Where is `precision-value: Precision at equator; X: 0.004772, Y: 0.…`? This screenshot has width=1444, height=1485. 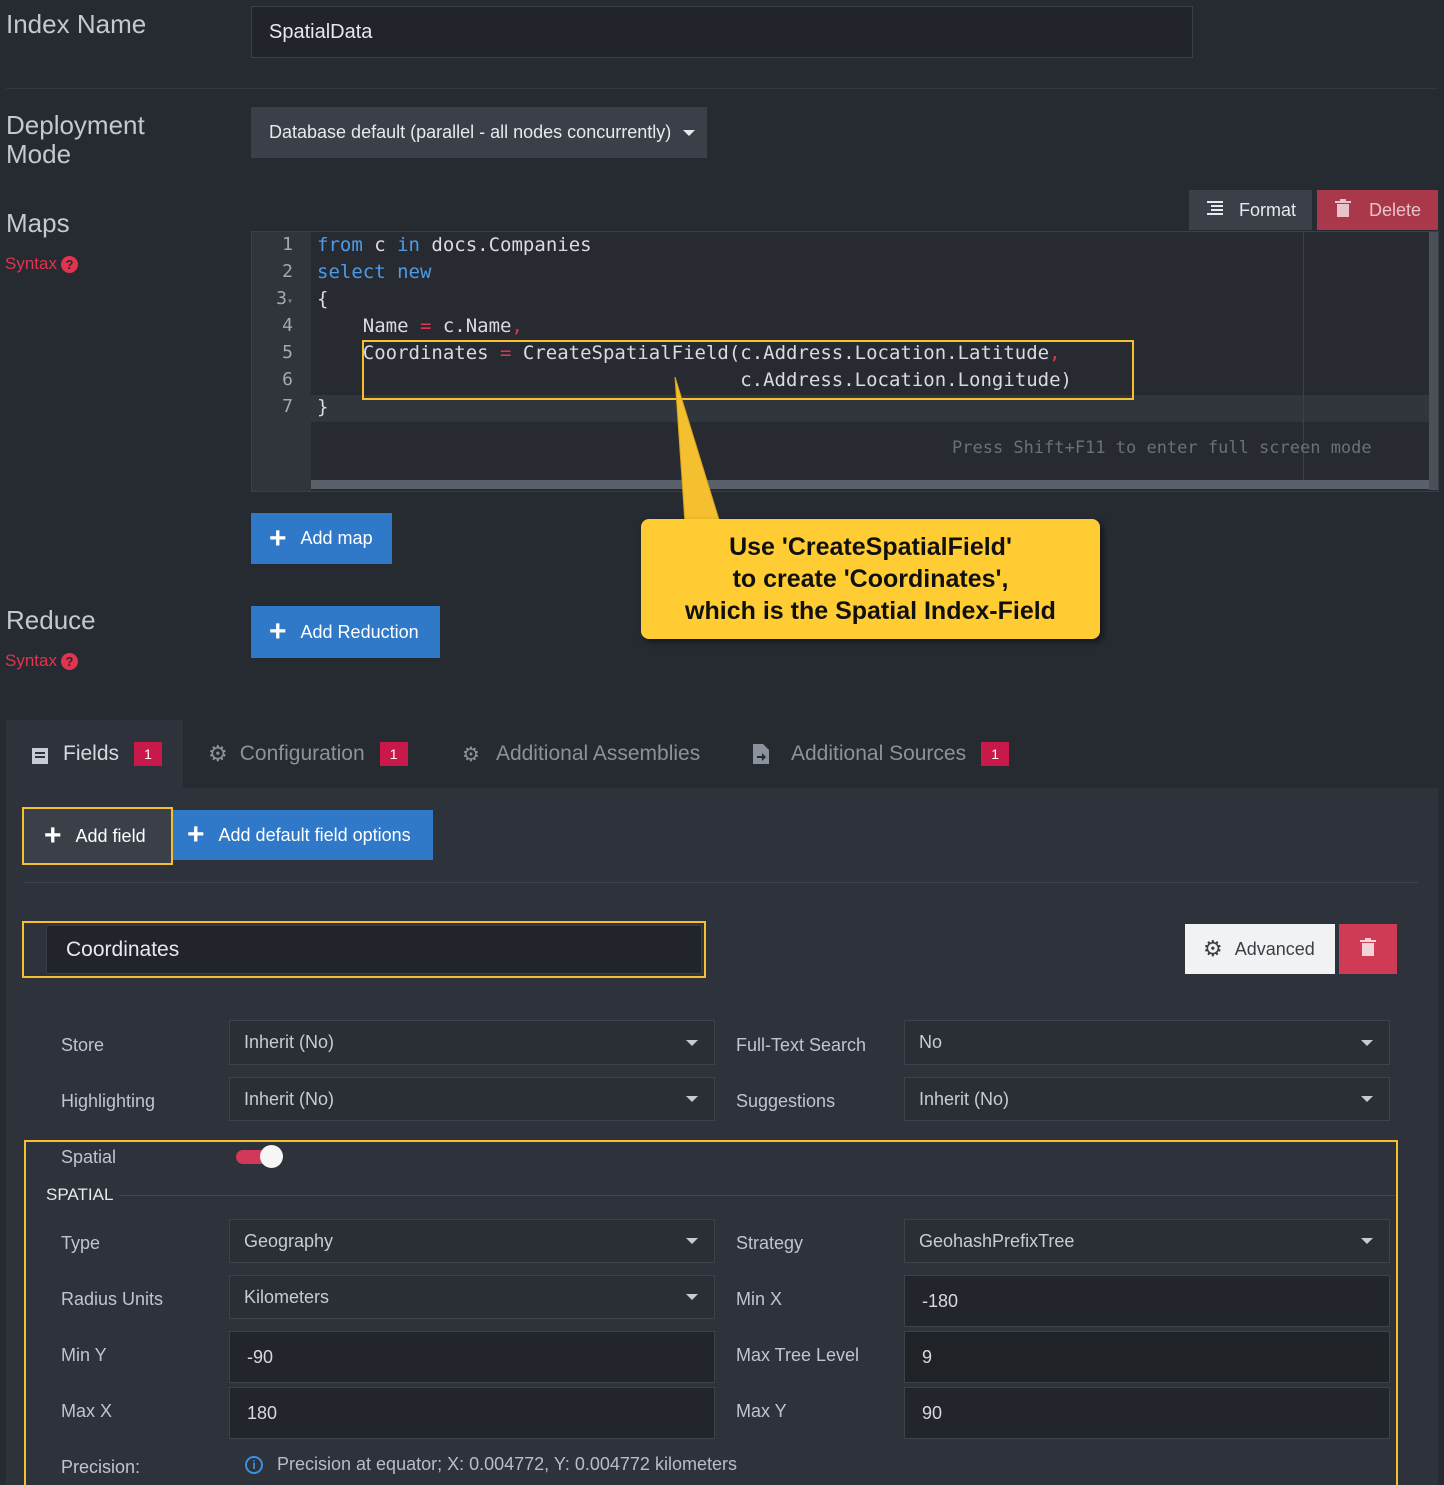 precision-value: Precision at equator; X: 0.004772, Y: 0.… is located at coordinates (507, 1464).